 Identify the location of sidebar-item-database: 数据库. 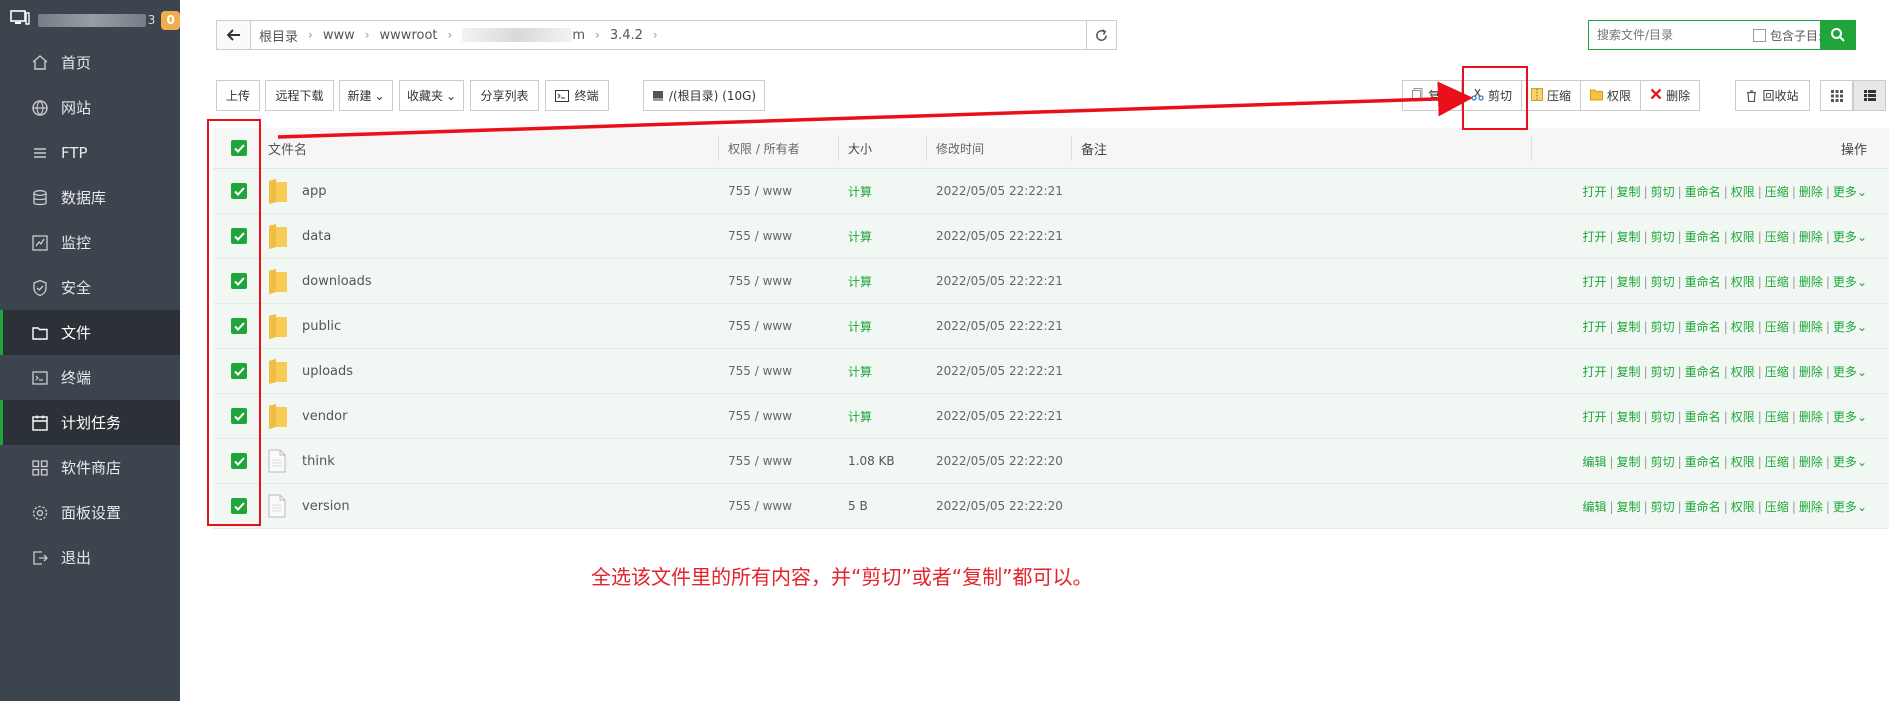
(90, 197).